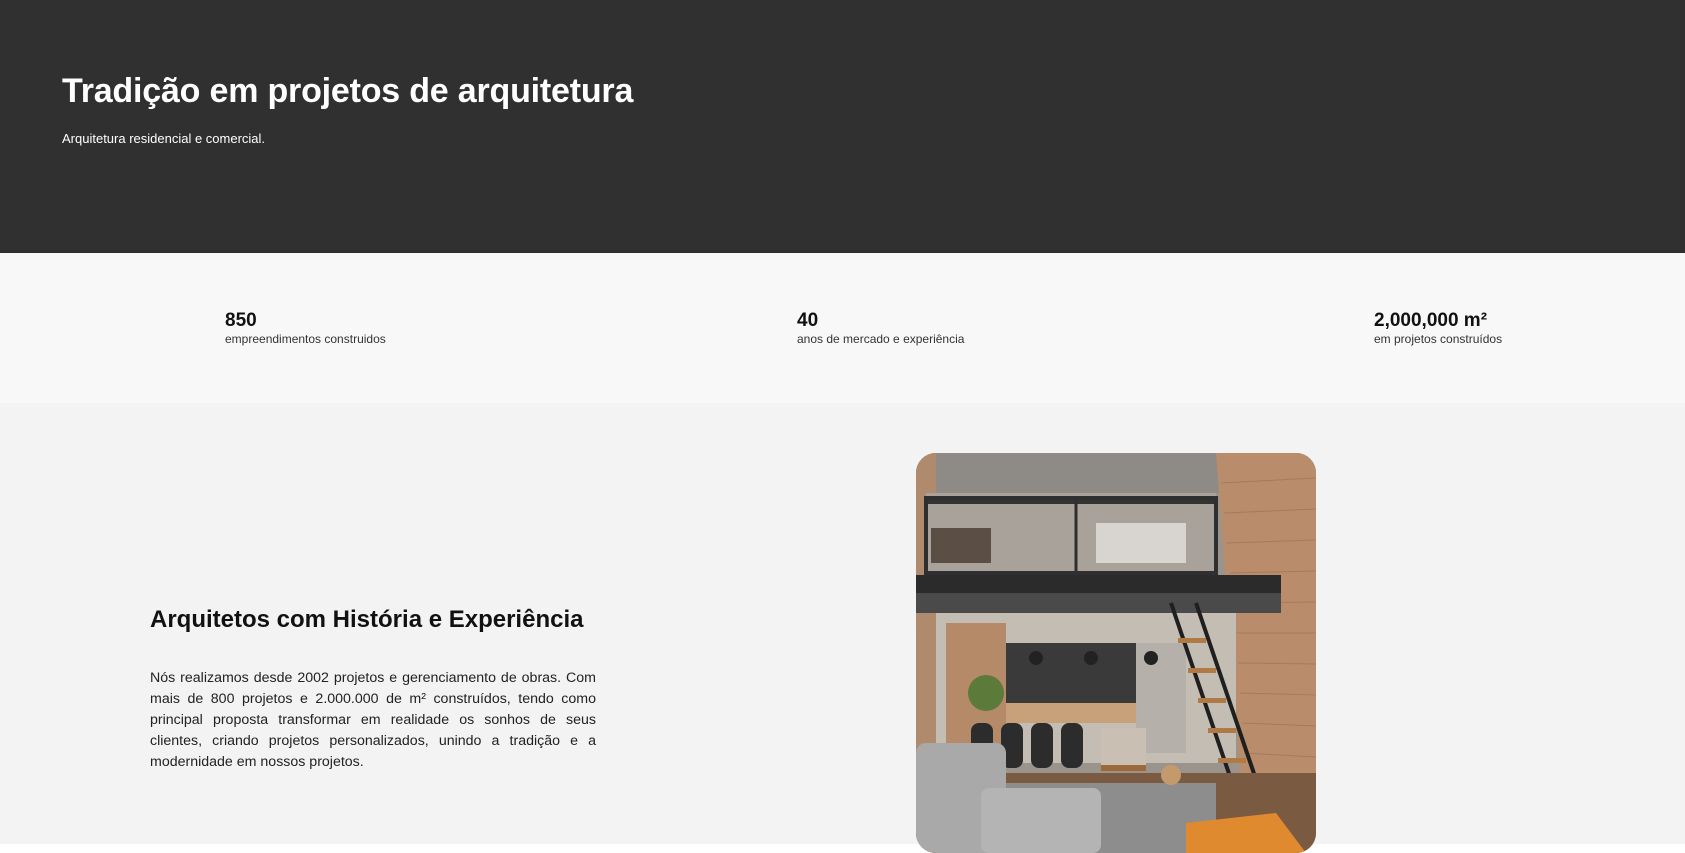 This screenshot has height=853, width=1685. I want to click on stat-number: 40, so click(808, 320).